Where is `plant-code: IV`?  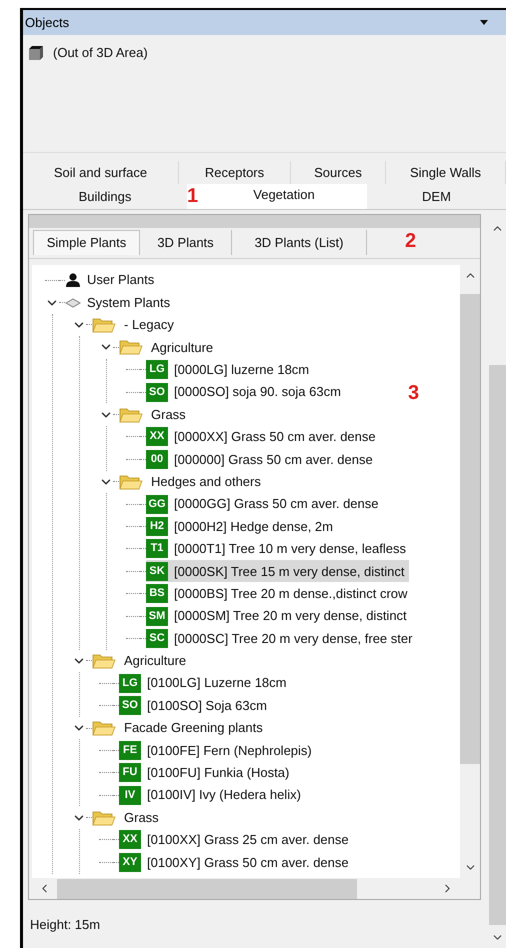
plant-code: IV is located at coordinates (130, 795).